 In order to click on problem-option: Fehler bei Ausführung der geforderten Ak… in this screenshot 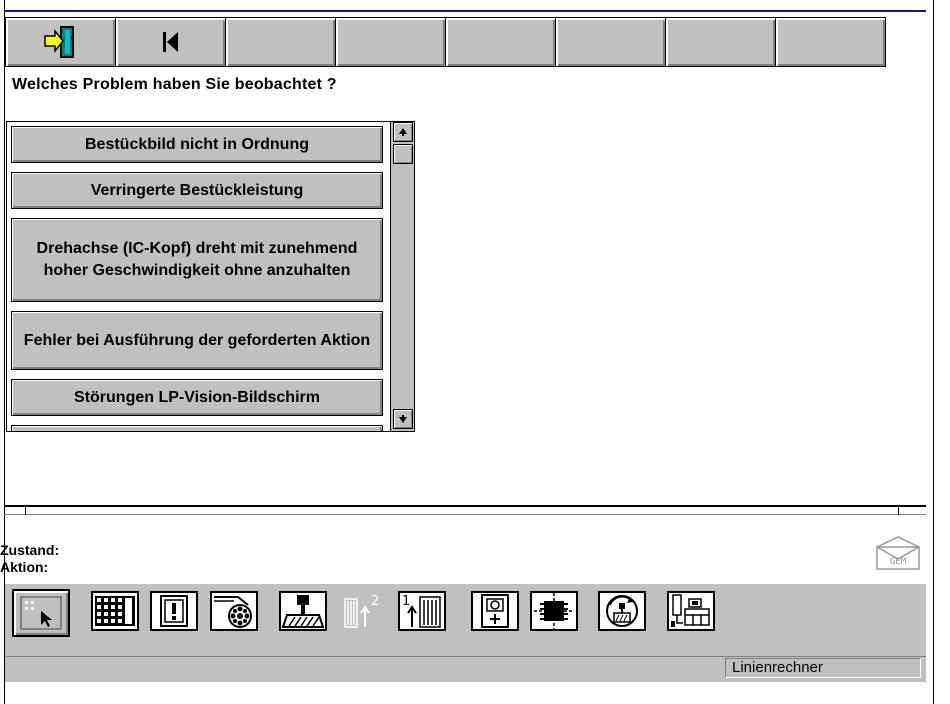, I will do `click(197, 340)`.